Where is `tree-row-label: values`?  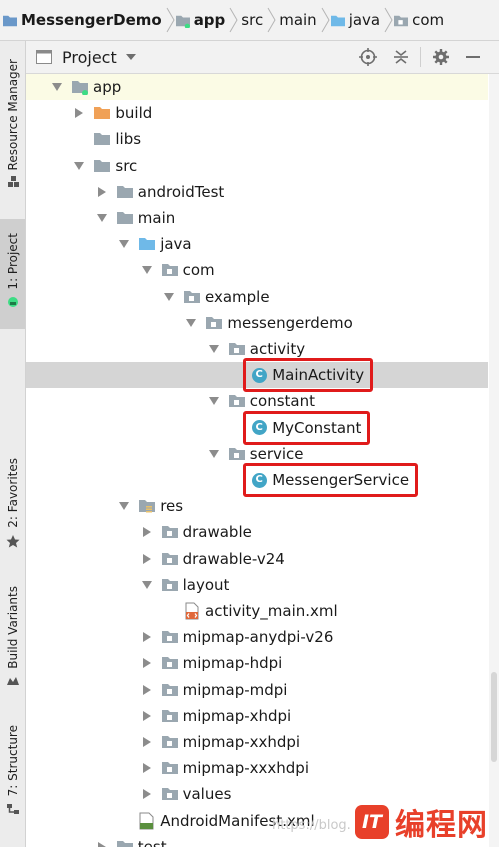 tree-row-label: values is located at coordinates (207, 794).